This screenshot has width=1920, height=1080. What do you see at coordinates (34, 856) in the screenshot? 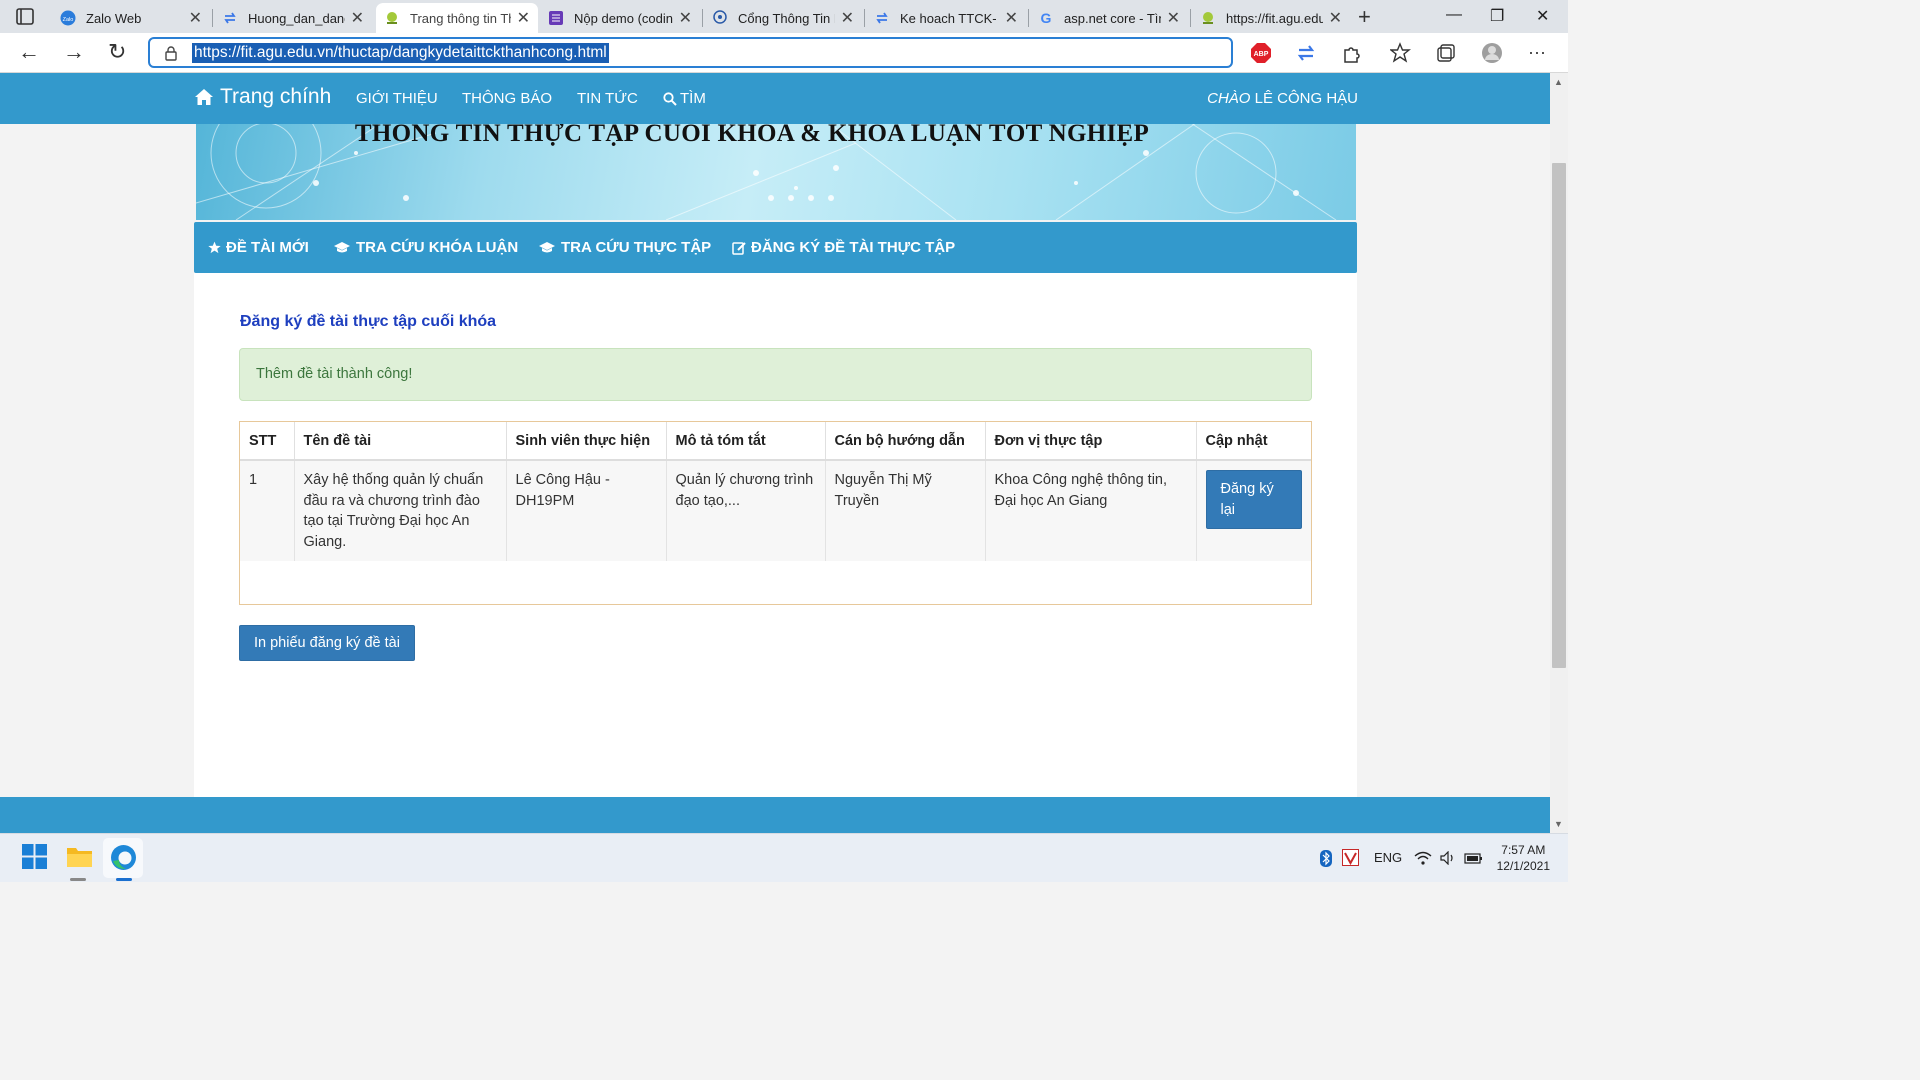
I see `windows-start-icon` at bounding box center [34, 856].